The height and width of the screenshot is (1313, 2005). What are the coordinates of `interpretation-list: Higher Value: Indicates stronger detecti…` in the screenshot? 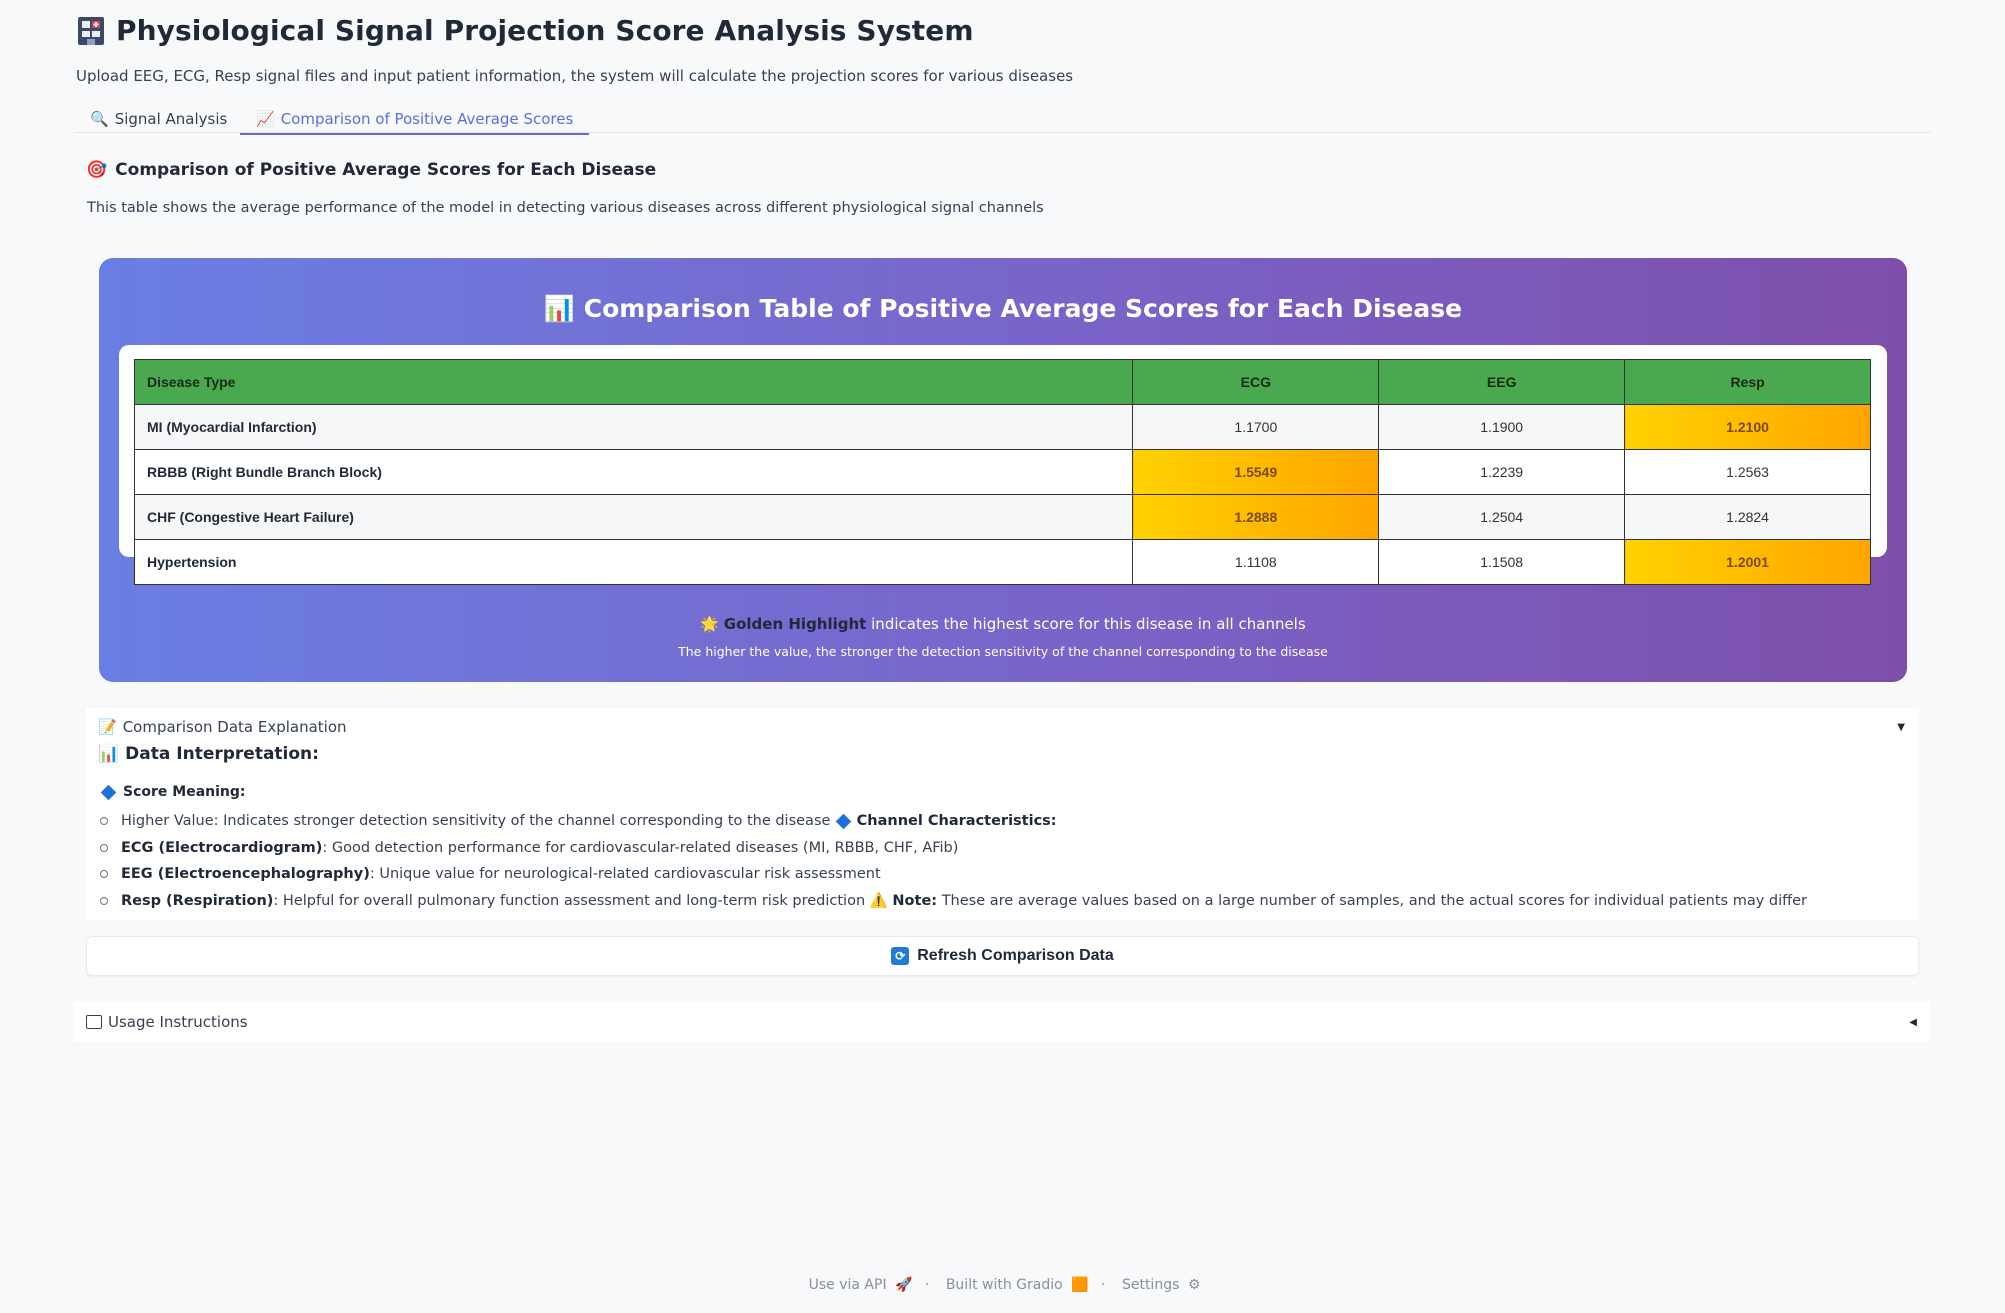 It's located at (953, 861).